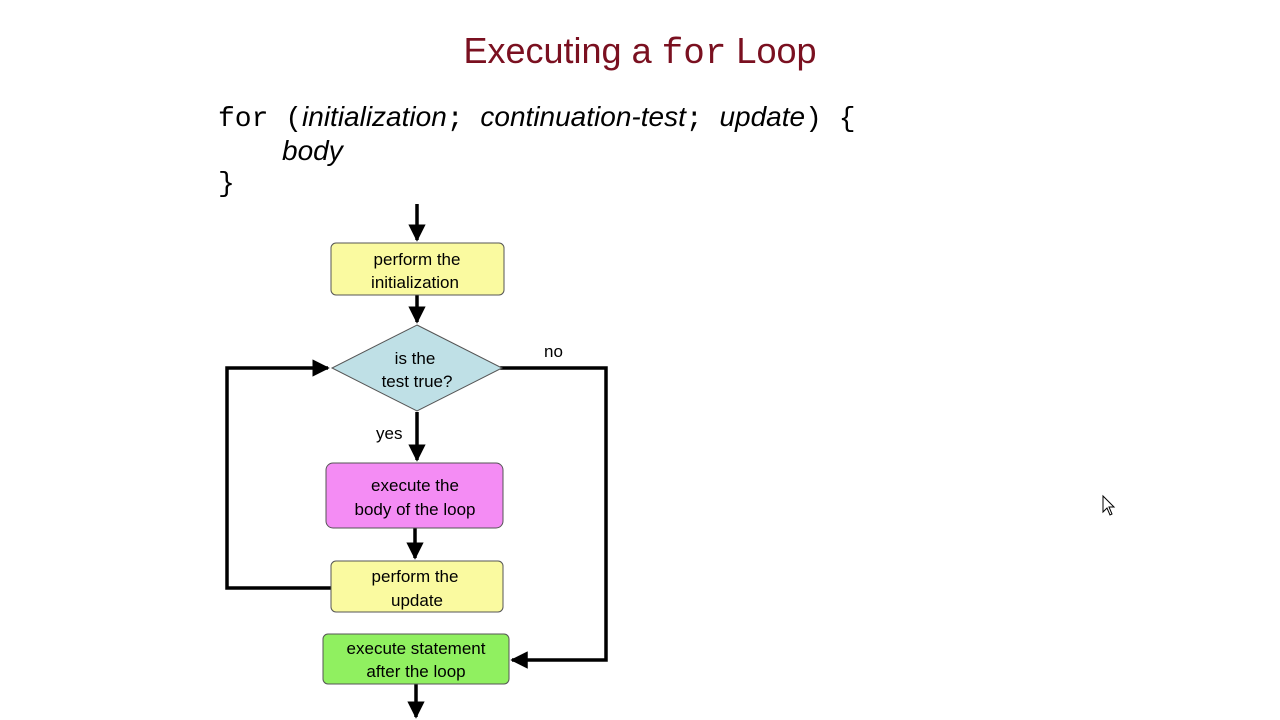  What do you see at coordinates (278, 474) in the screenshot?
I see `update-loopback-arrow` at bounding box center [278, 474].